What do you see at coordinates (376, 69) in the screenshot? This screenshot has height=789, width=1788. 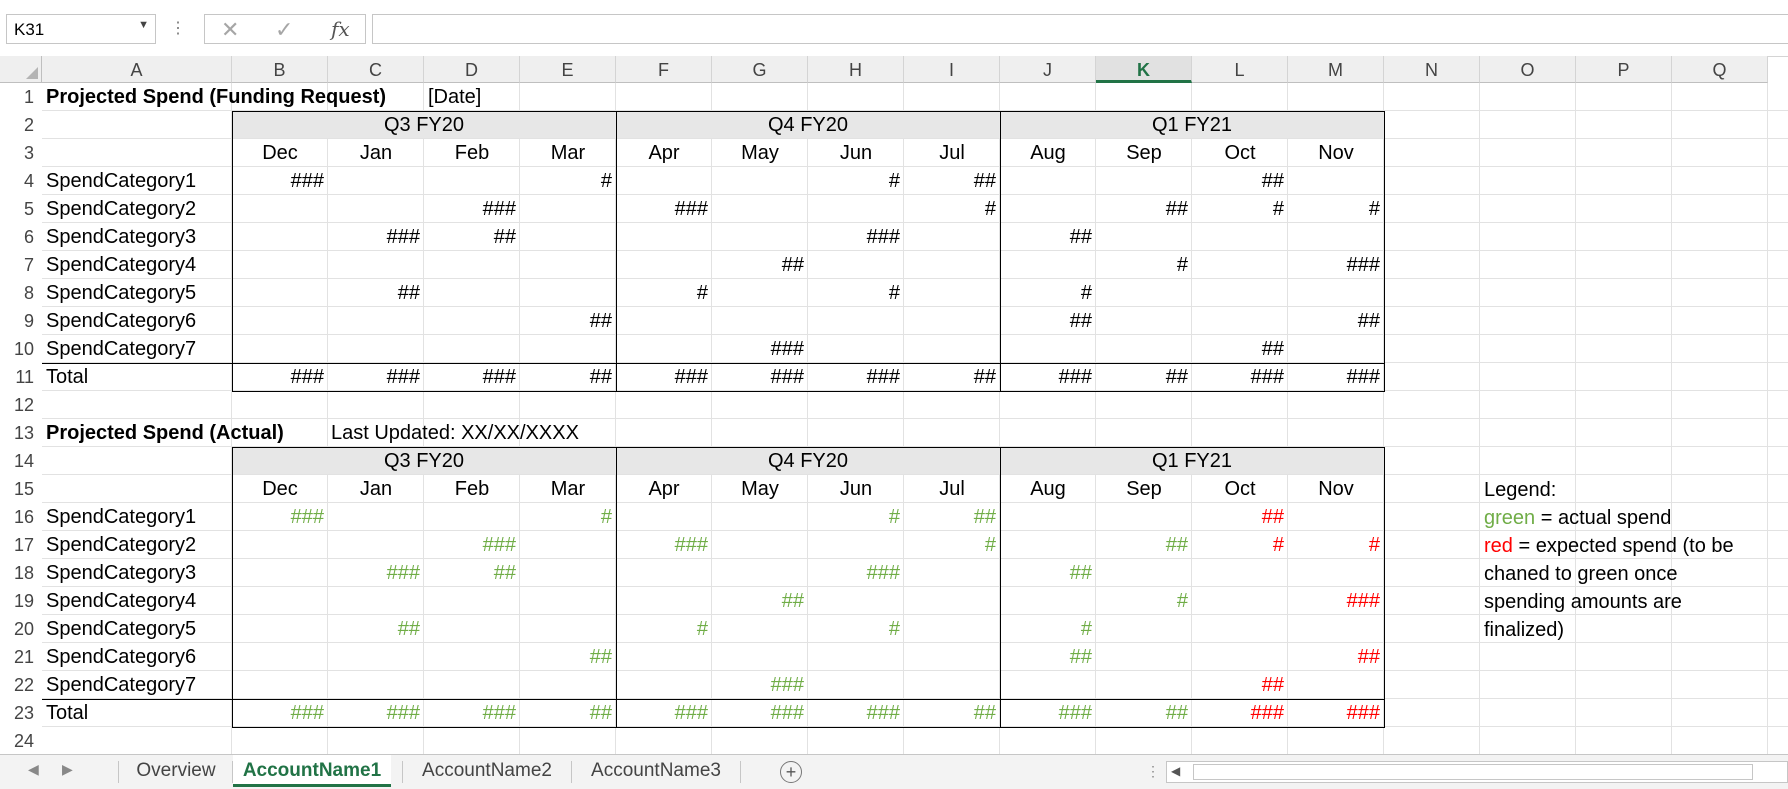 I see `column-header-c: C` at bounding box center [376, 69].